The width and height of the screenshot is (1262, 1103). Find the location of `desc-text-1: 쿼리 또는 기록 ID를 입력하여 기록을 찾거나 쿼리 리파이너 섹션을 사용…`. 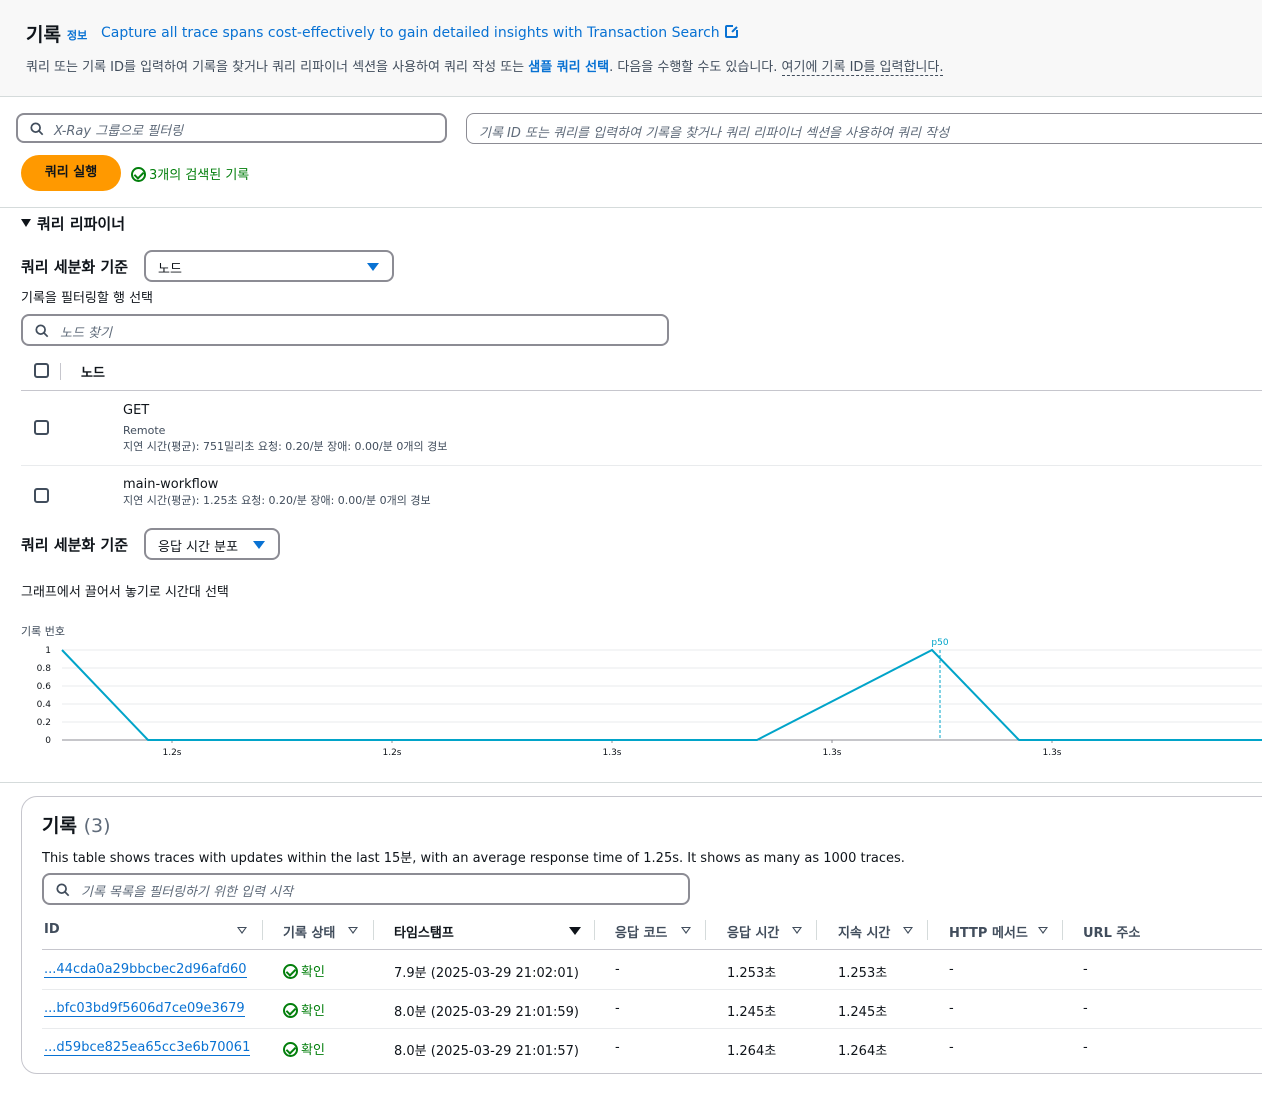

desc-text-1: 쿼리 또는 기록 ID를 입력하여 기록을 찾거나 쿼리 리파이너 섹션을 사용… is located at coordinates (277, 67).